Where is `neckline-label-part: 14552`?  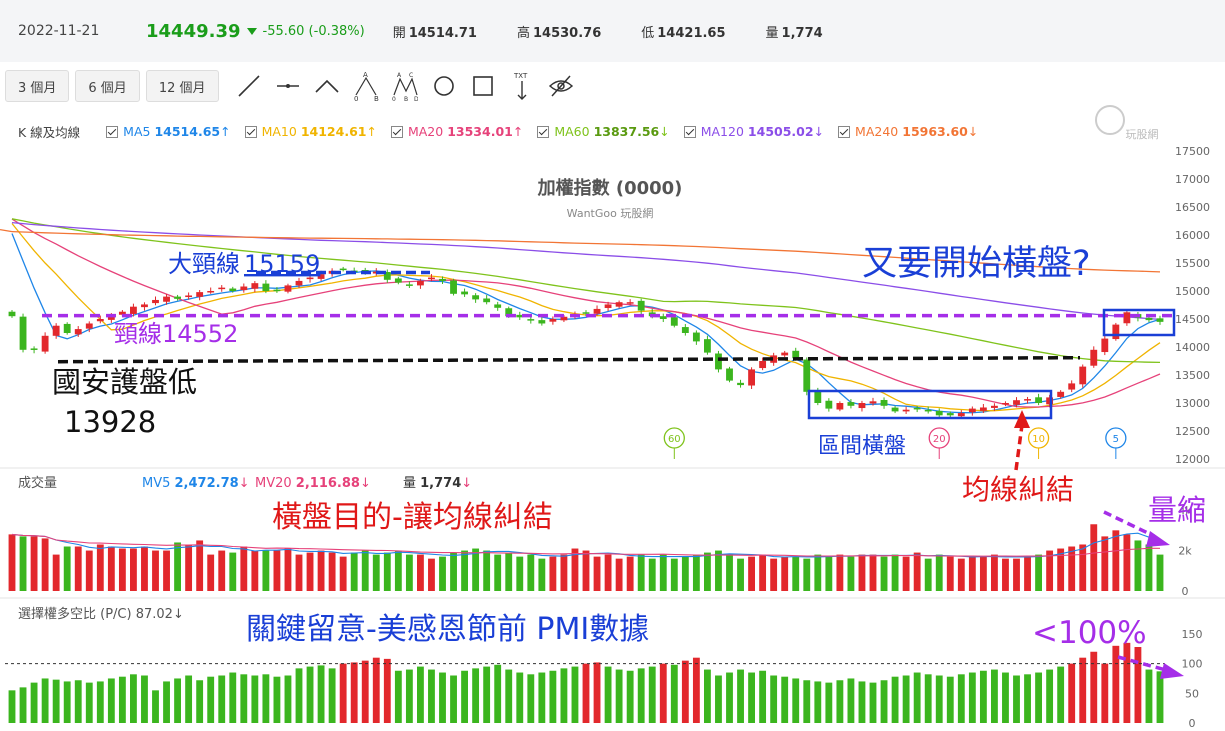 neckline-label-part: 14552 is located at coordinates (200, 334).